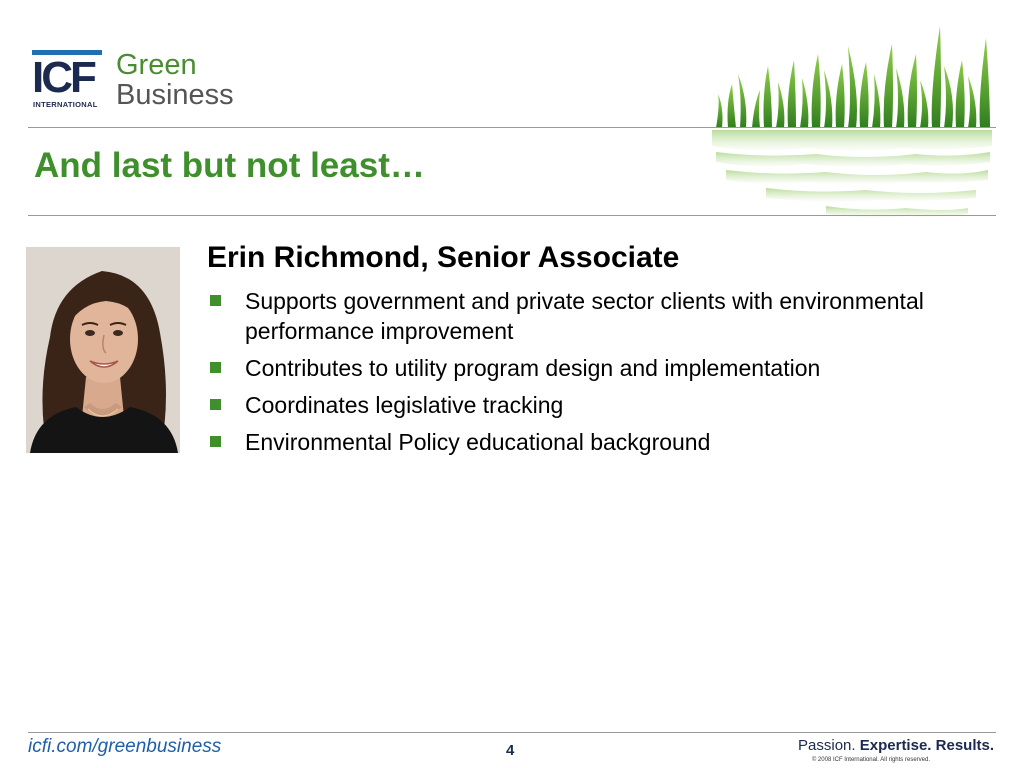  What do you see at coordinates (156, 65) in the screenshot?
I see `logo-green-text: Green` at bounding box center [156, 65].